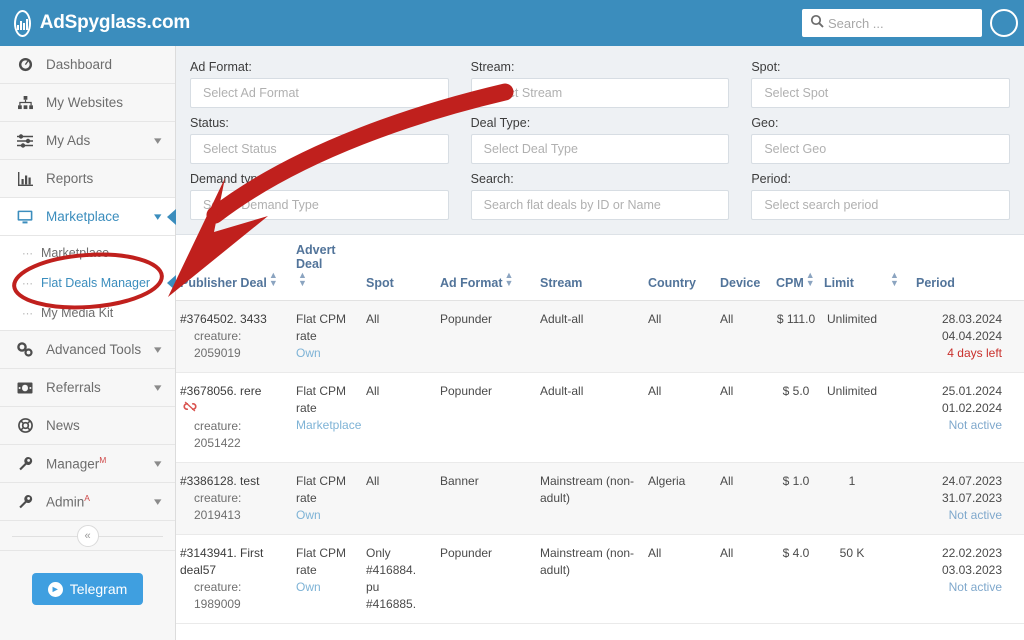 Image resolution: width=1024 pixels, height=640 pixels. Describe the element at coordinates (98, 589) in the screenshot. I see `telegram-label: Telegram` at that location.